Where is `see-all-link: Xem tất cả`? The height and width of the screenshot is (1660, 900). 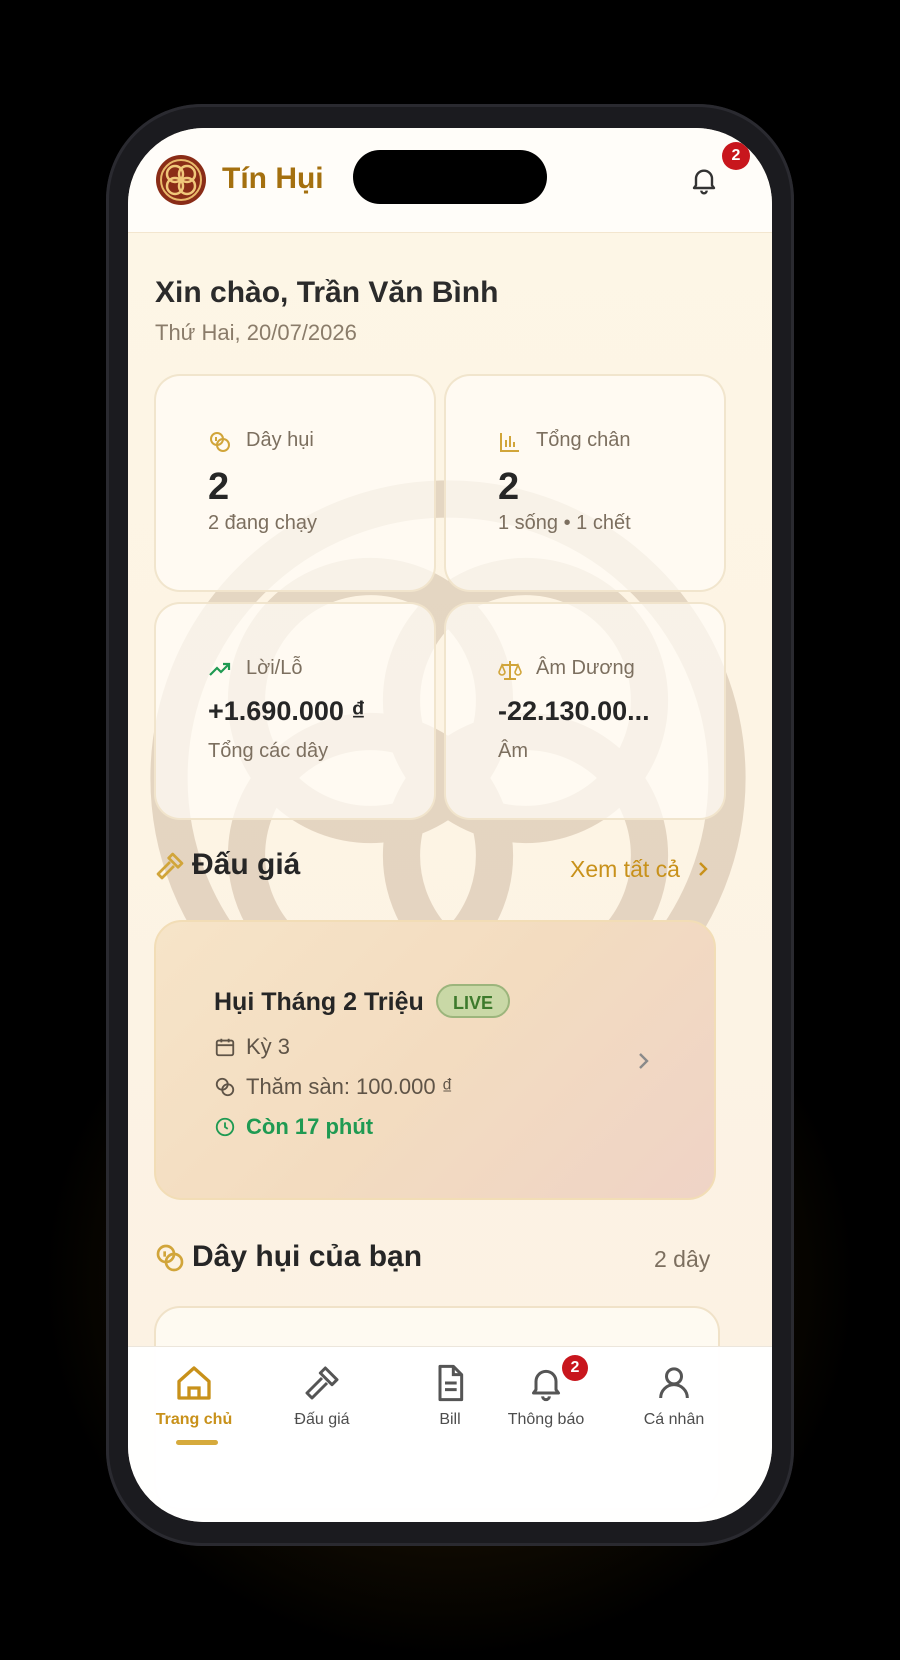 see-all-link: Xem tất cả is located at coordinates (625, 869).